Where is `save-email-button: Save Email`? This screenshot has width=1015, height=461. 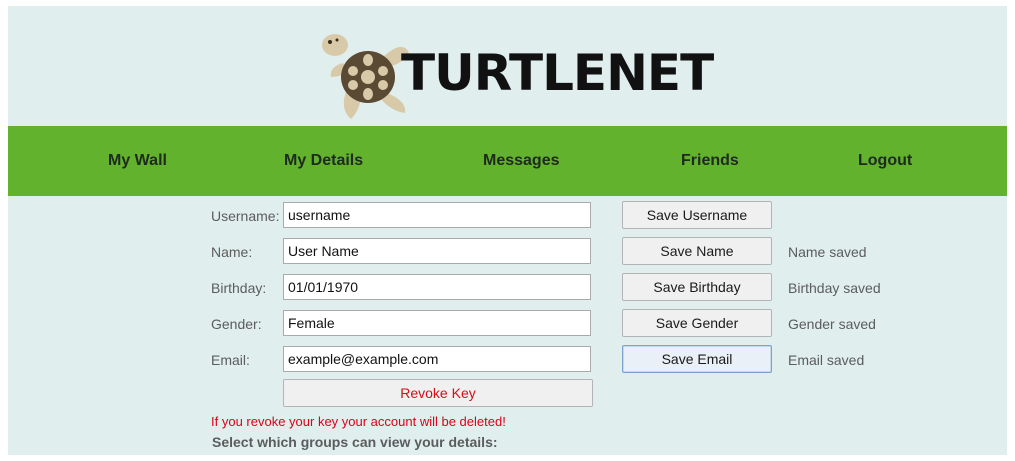
save-email-button: Save Email is located at coordinates (697, 359).